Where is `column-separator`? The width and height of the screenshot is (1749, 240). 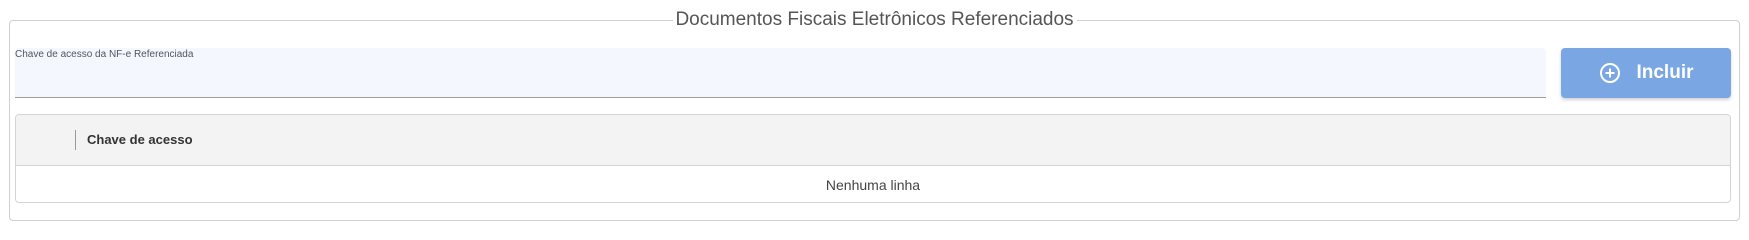 column-separator is located at coordinates (75, 140).